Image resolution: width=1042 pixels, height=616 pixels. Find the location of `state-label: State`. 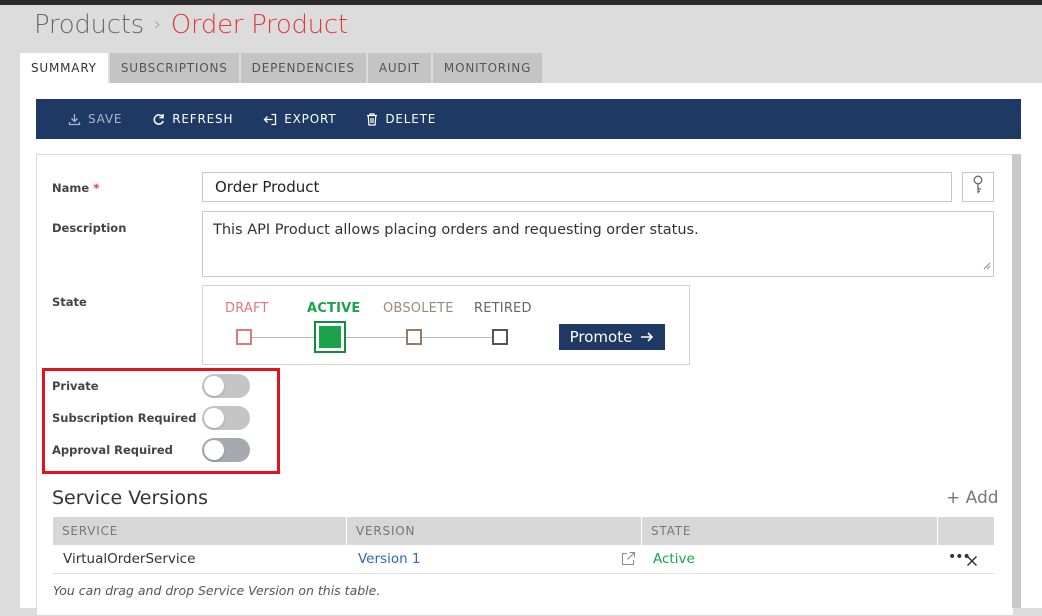

state-label: State is located at coordinates (69, 302).